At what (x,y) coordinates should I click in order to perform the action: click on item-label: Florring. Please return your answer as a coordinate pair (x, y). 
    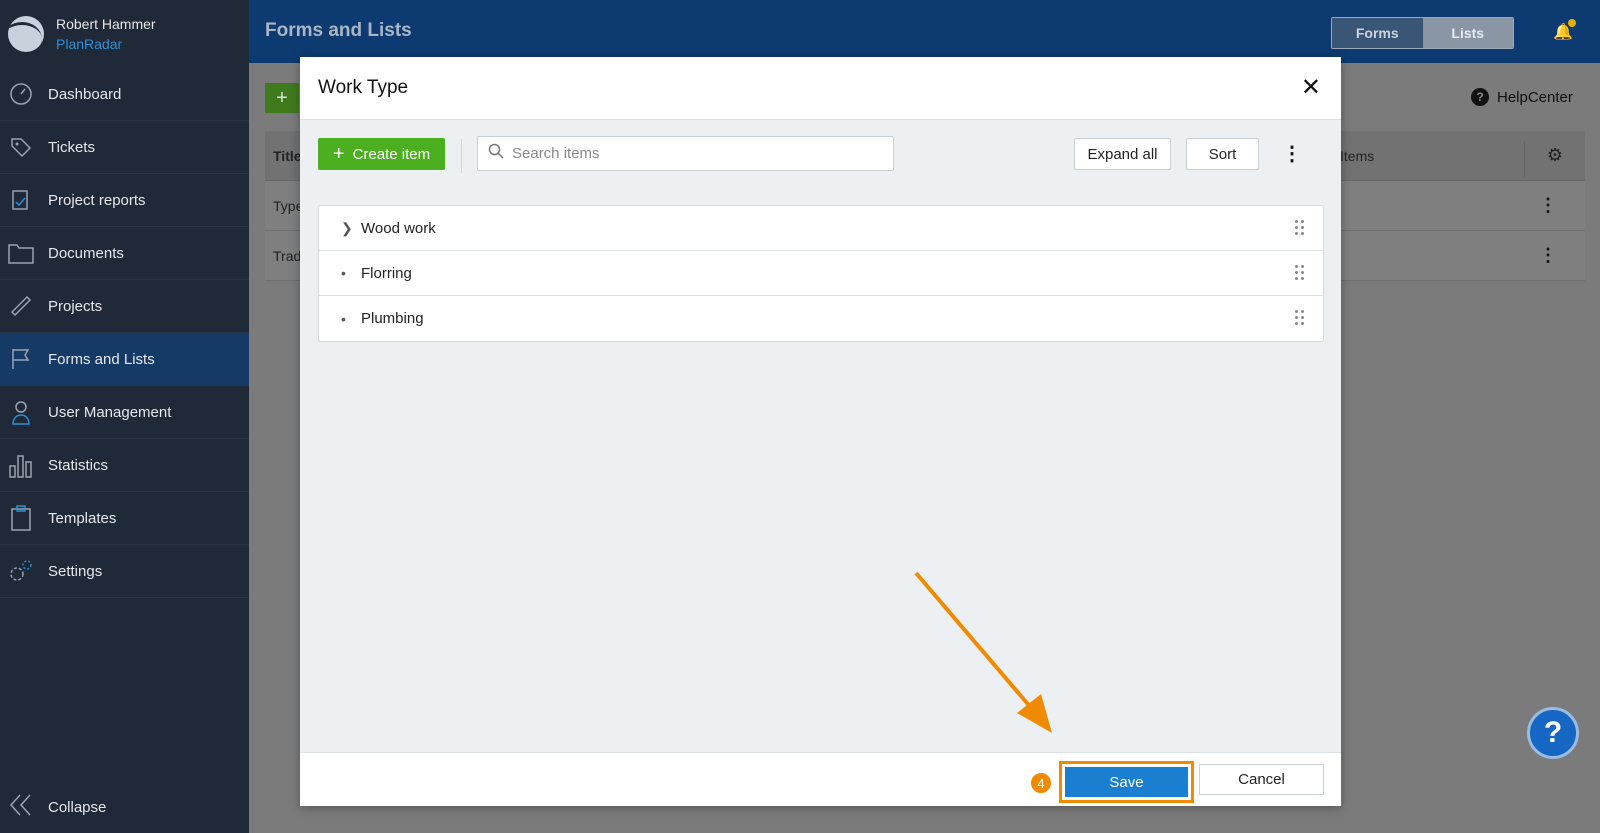
    Looking at the image, I should click on (386, 273).